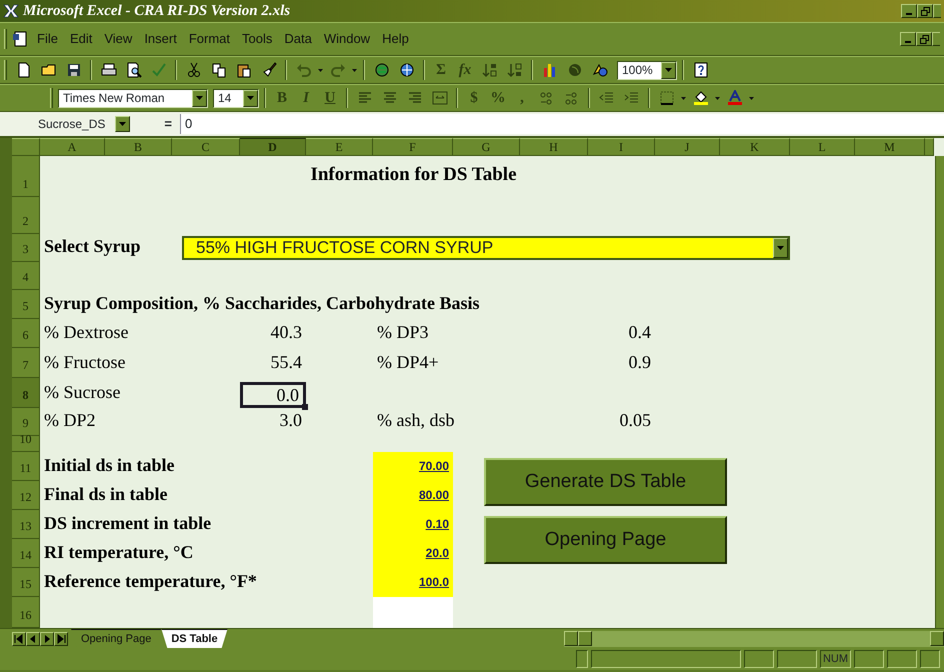 This screenshot has width=944, height=672. I want to click on help-icon, so click(700, 70).